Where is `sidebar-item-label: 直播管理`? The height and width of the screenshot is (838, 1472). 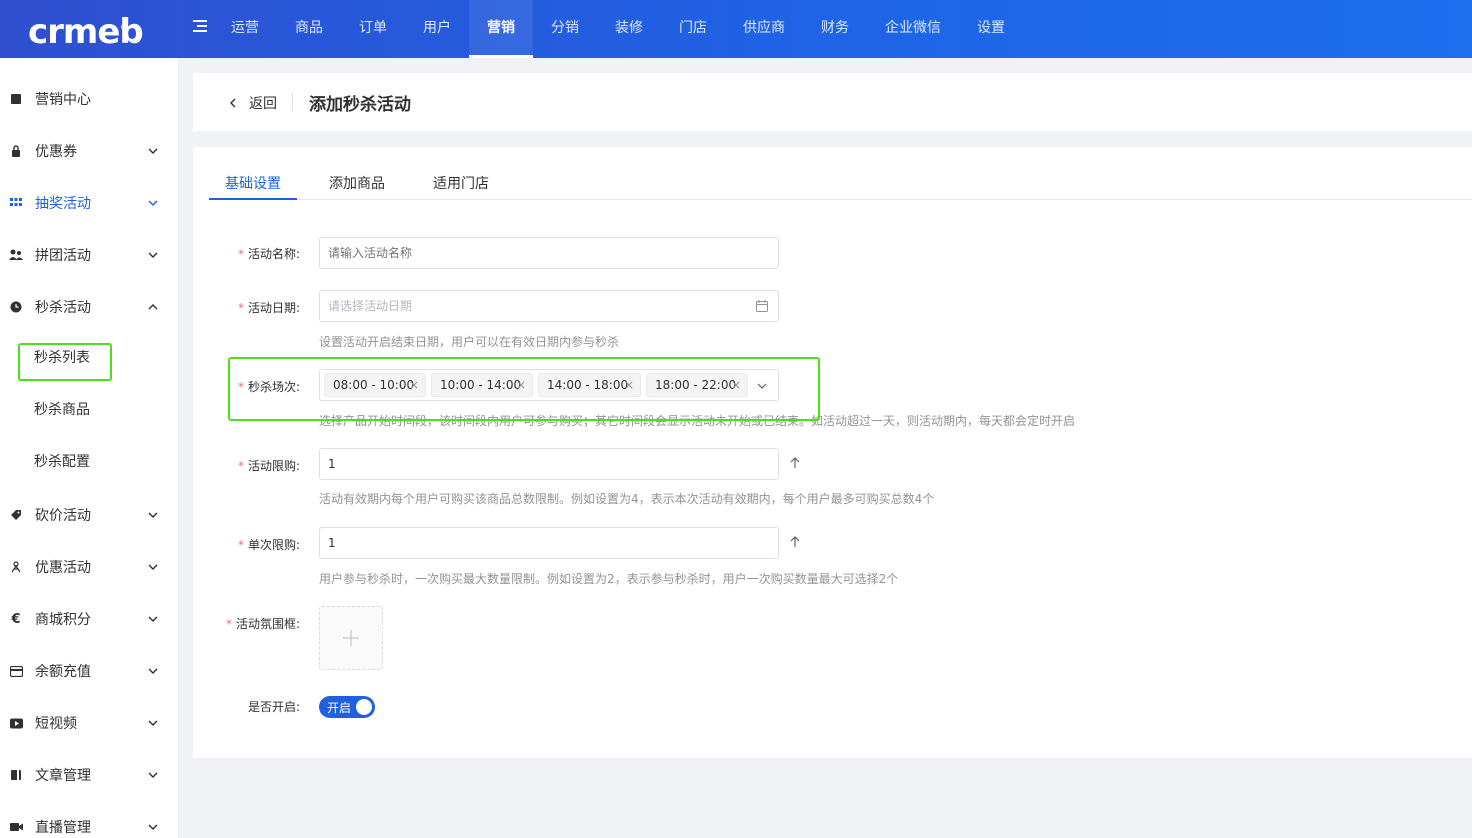
sidebar-item-label: 直播管理 is located at coordinates (63, 828).